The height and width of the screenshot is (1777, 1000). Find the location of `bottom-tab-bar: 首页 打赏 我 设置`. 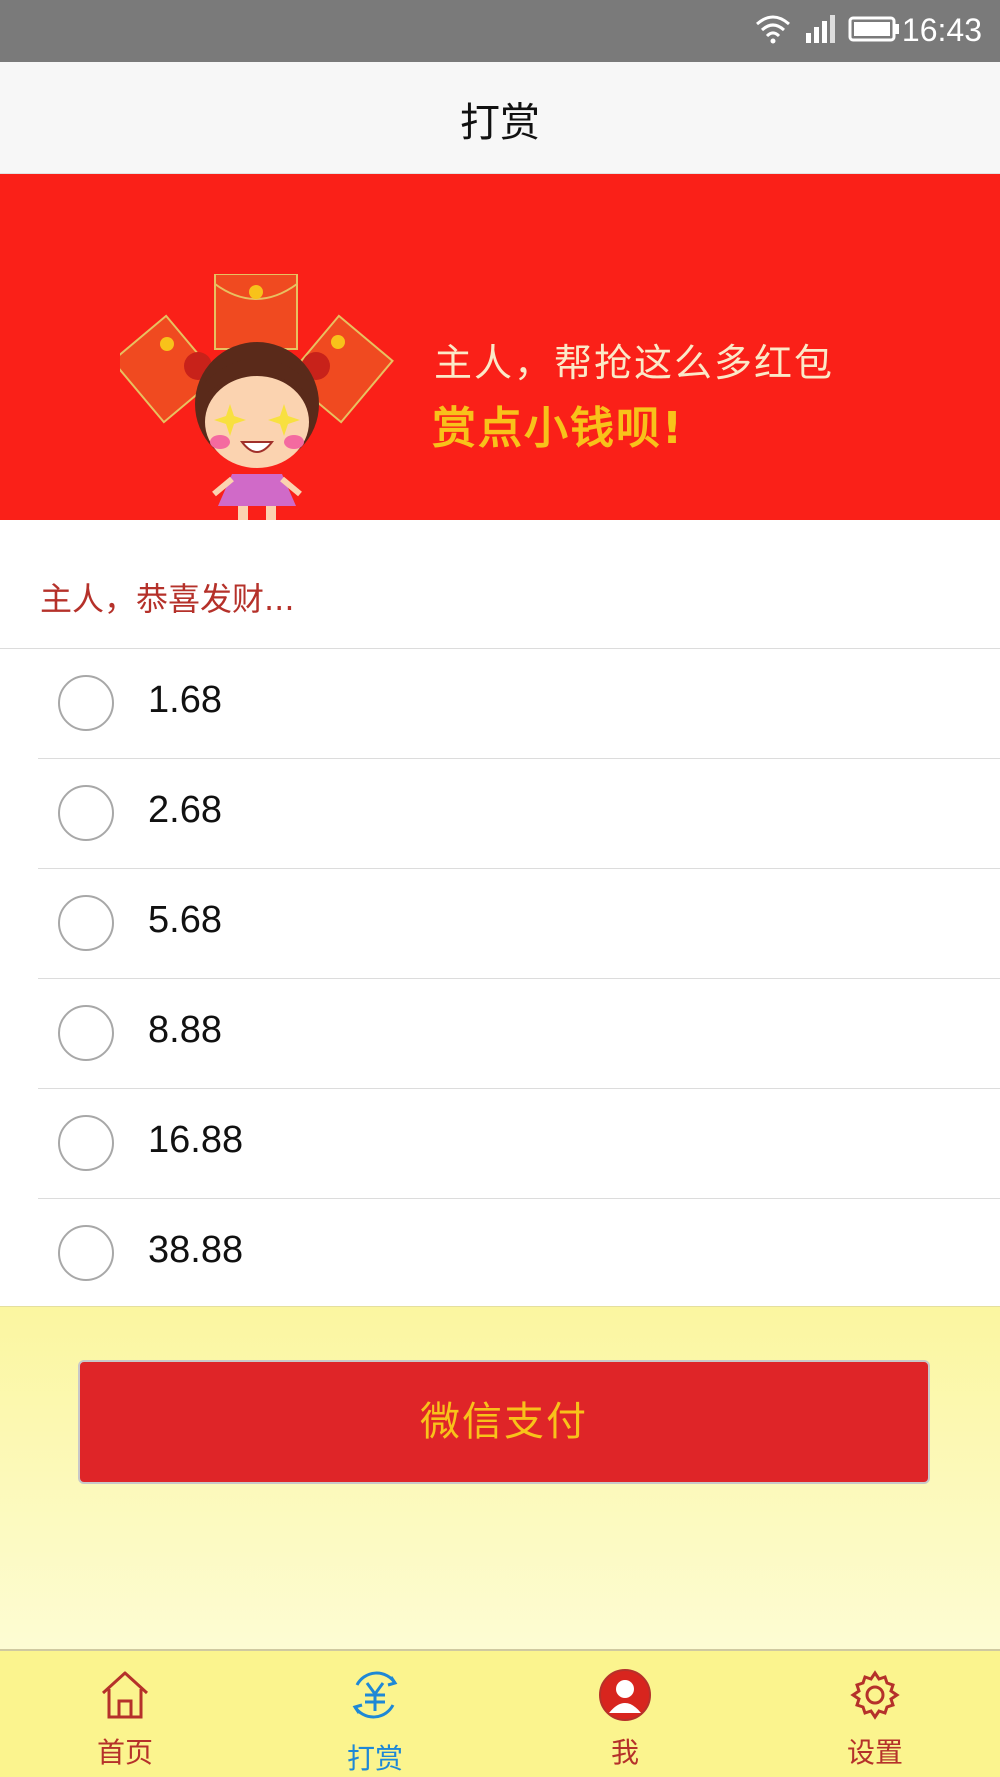

bottom-tab-bar: 首页 打赏 我 设置 is located at coordinates (500, 1713).